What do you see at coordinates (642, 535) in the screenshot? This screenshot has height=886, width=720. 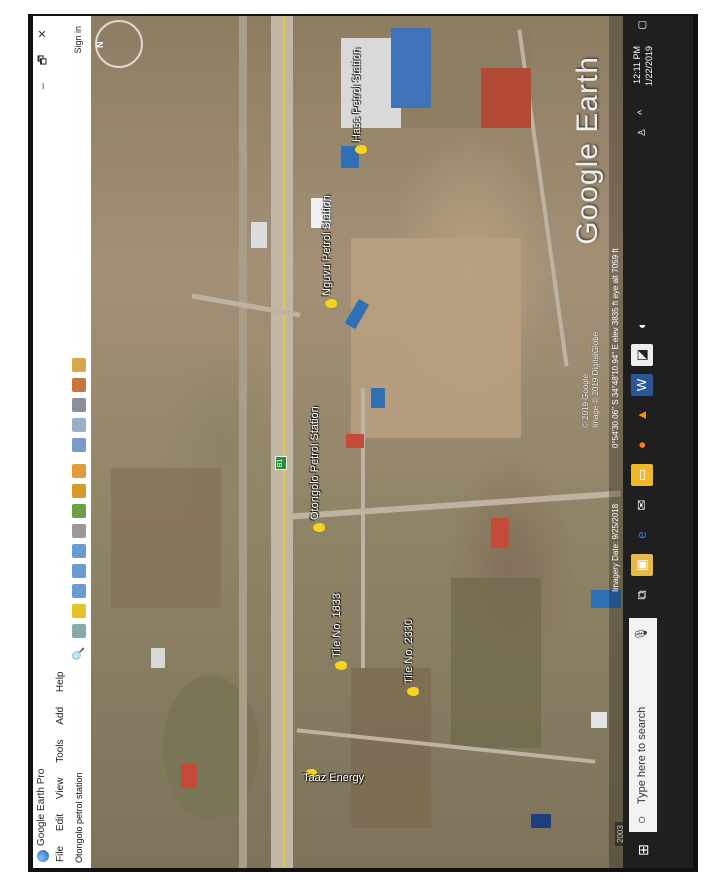 I see `edge-icon: e` at bounding box center [642, 535].